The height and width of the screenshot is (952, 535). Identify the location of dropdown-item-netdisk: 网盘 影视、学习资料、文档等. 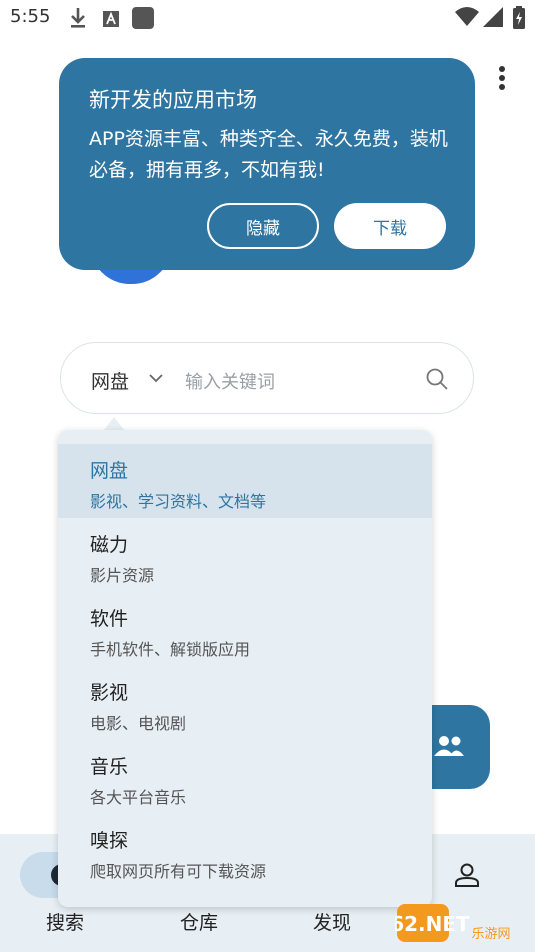
(245, 481).